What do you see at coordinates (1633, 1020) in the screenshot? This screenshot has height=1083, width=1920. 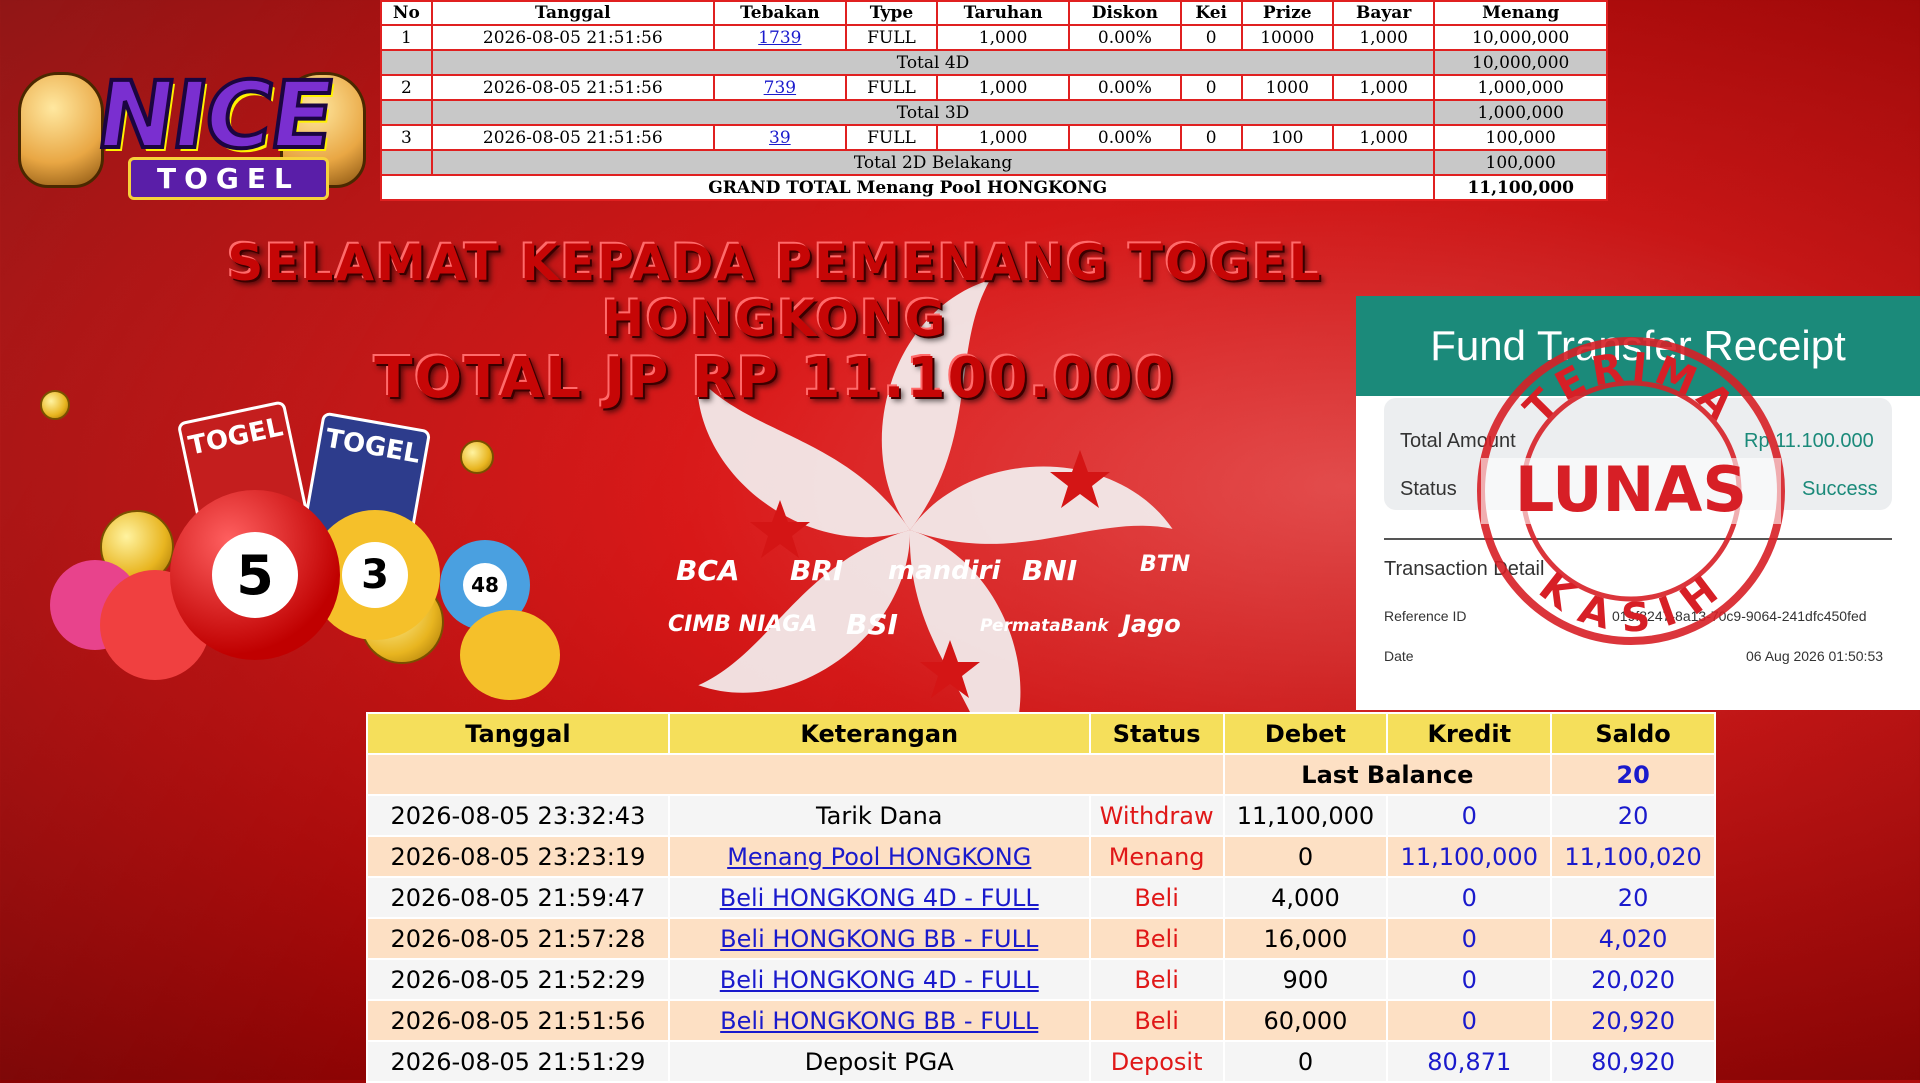 I see `cell-saldo: 20,920` at bounding box center [1633, 1020].